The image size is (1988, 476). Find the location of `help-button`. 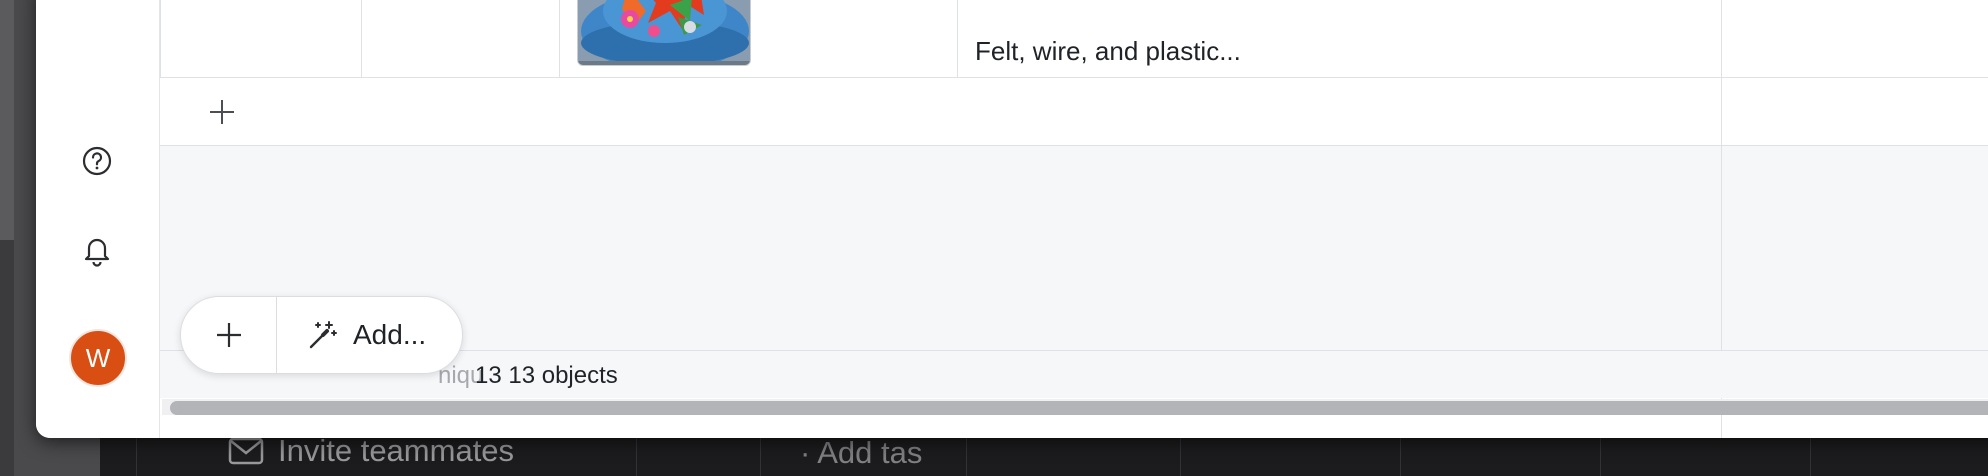

help-button is located at coordinates (97, 161).